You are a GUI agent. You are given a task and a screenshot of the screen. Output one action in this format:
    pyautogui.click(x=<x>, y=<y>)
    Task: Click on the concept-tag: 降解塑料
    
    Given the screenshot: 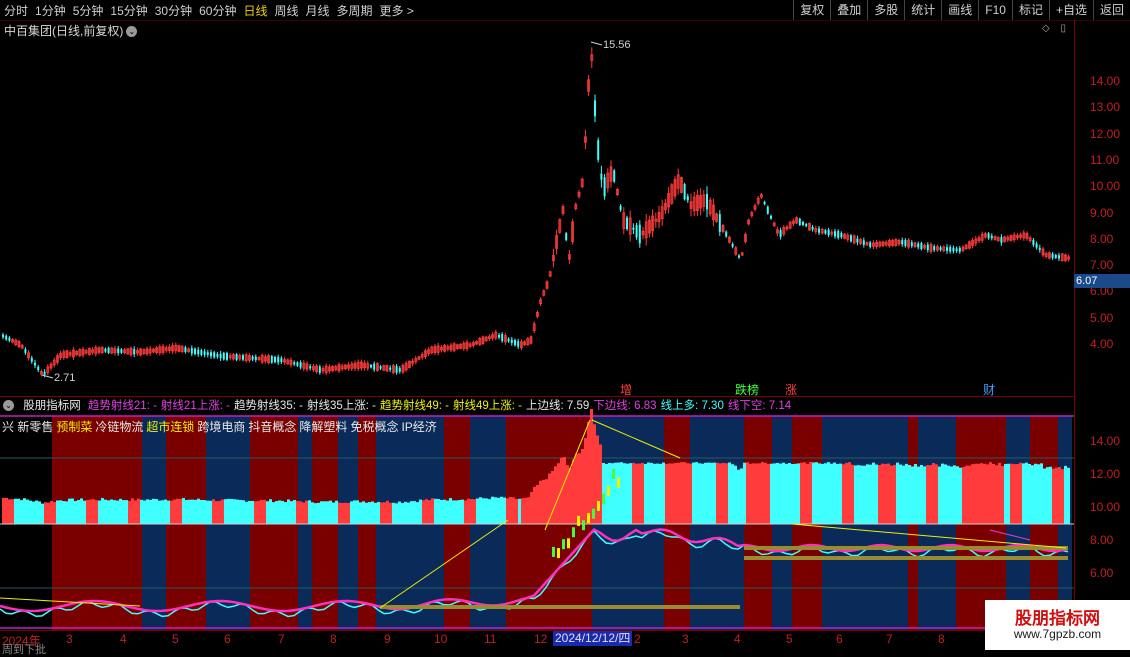 What is the action you would take?
    pyautogui.click(x=323, y=427)
    